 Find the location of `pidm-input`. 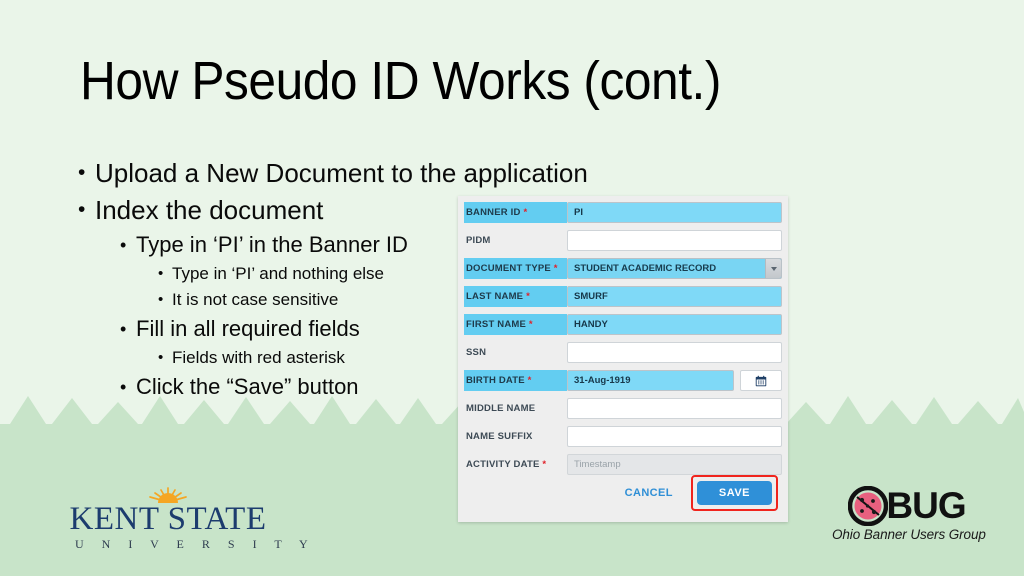

pidm-input is located at coordinates (674, 240).